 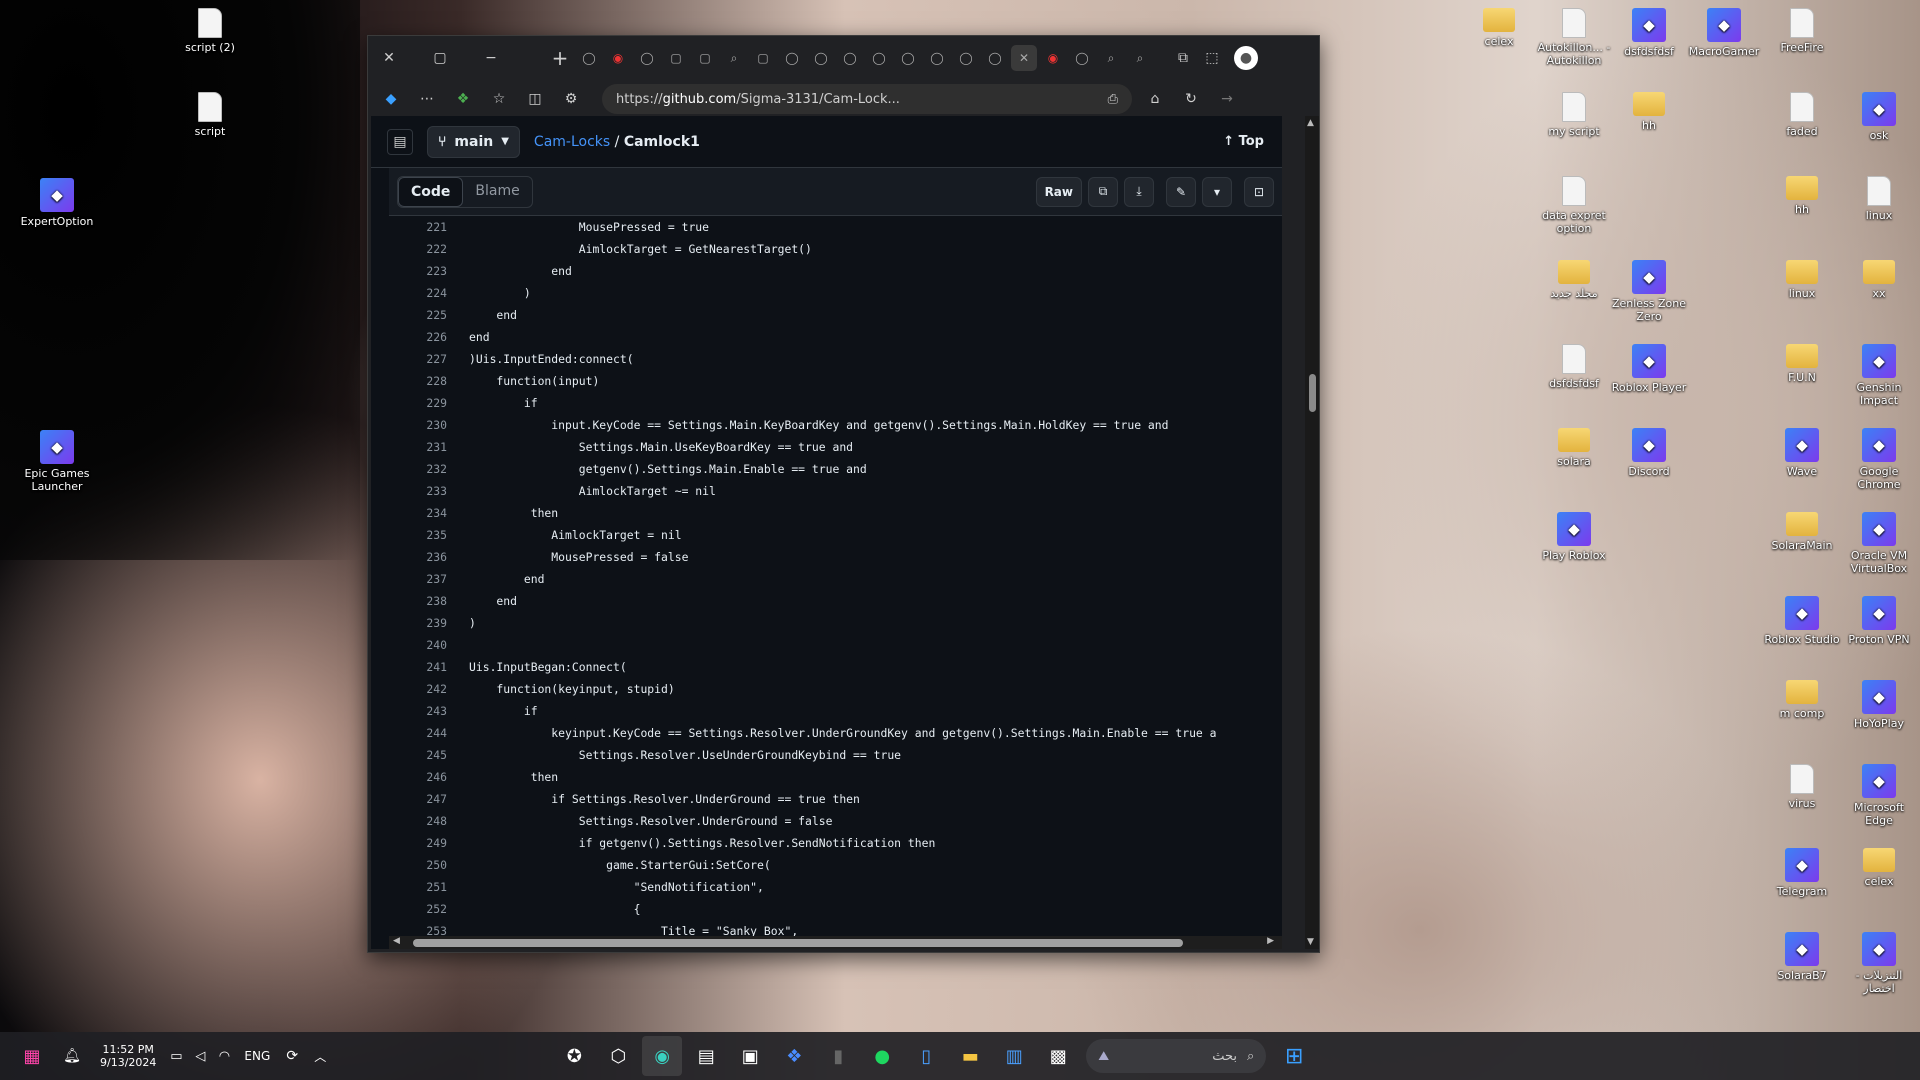 What do you see at coordinates (1227, 99) in the screenshot?
I see `forward-icon: →` at bounding box center [1227, 99].